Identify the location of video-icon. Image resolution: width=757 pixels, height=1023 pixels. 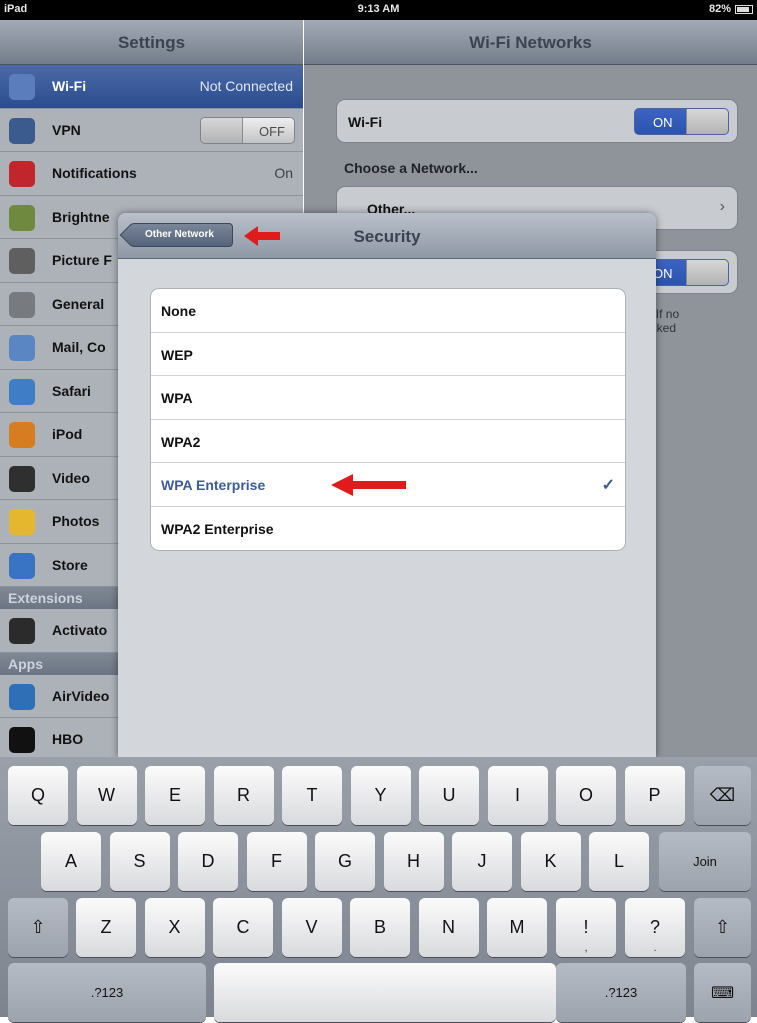
(22, 478).